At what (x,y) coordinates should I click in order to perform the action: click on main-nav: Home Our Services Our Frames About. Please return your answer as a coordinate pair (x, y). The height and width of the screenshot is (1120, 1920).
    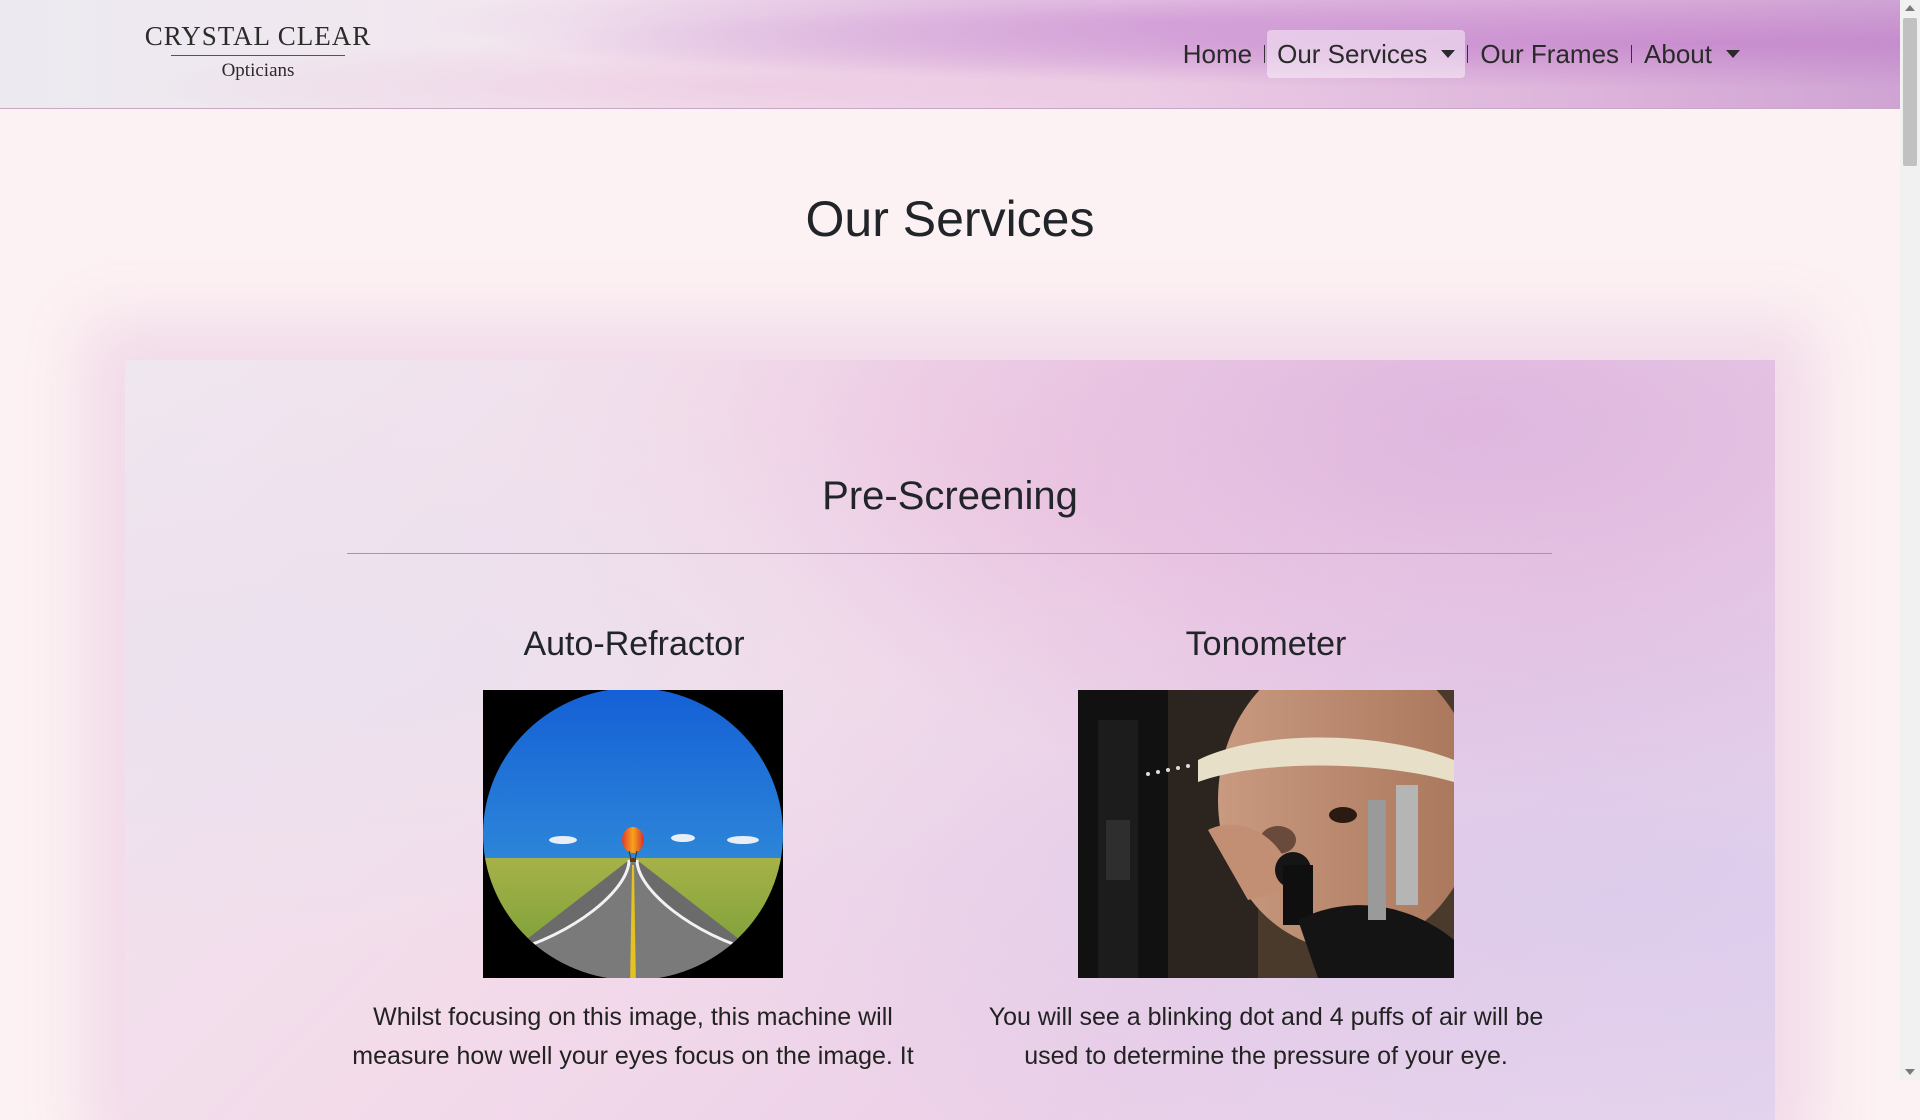
    Looking at the image, I should click on (1461, 54).